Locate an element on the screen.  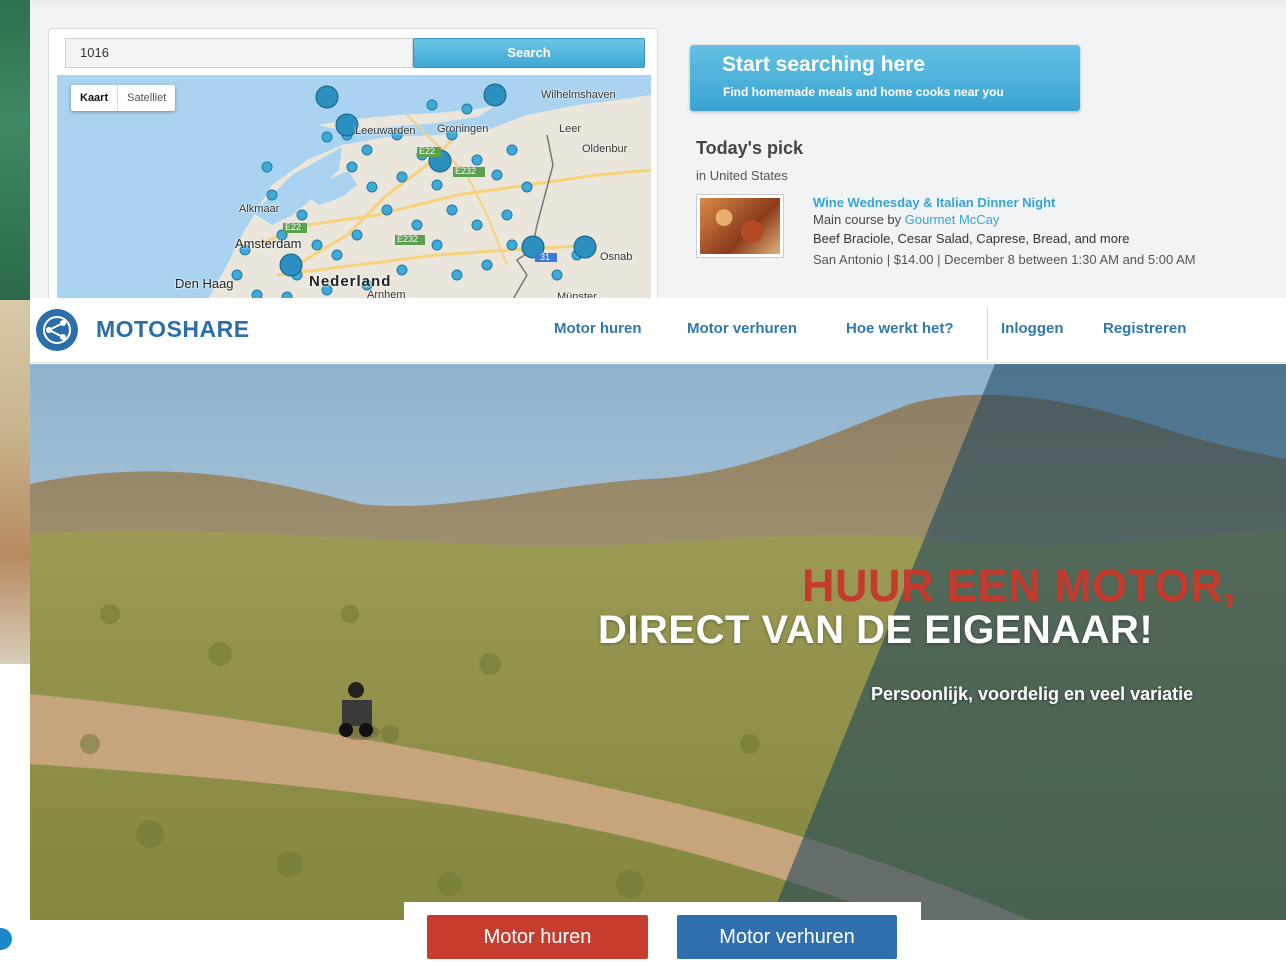
map-label: Osnab is located at coordinates (616, 257).